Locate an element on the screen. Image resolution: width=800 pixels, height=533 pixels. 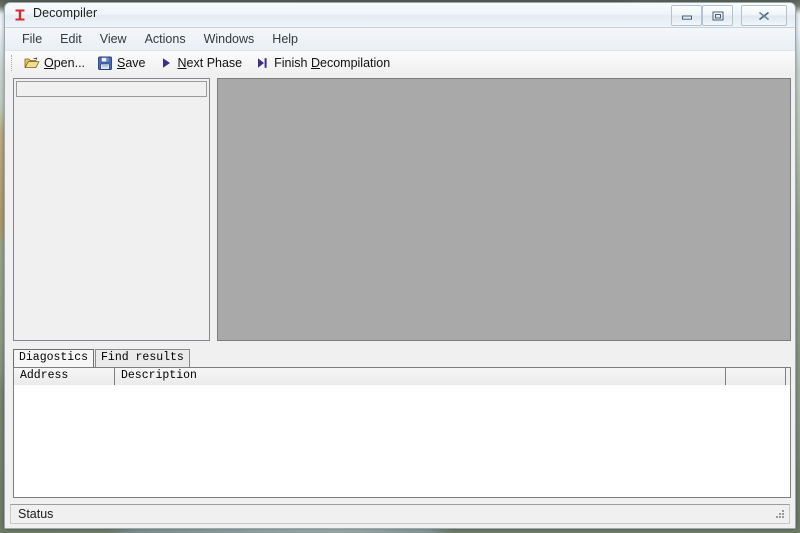
save-button-label: Save is located at coordinates (131, 62).